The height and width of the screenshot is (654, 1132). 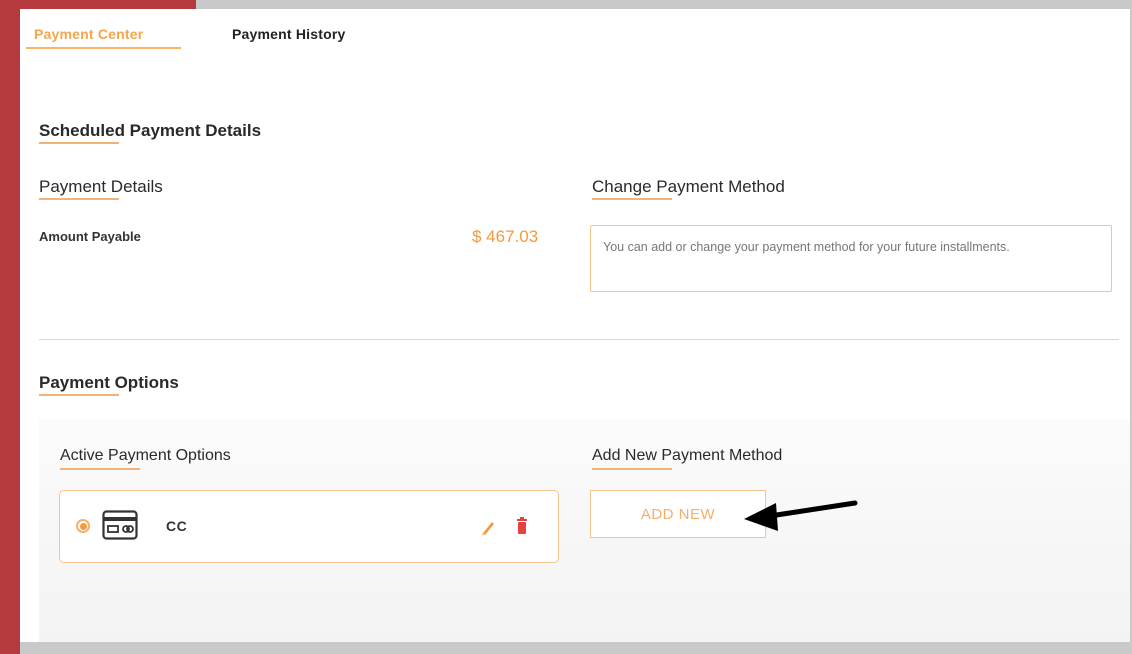 What do you see at coordinates (103, 48) in the screenshot?
I see `active-tab-indicator` at bounding box center [103, 48].